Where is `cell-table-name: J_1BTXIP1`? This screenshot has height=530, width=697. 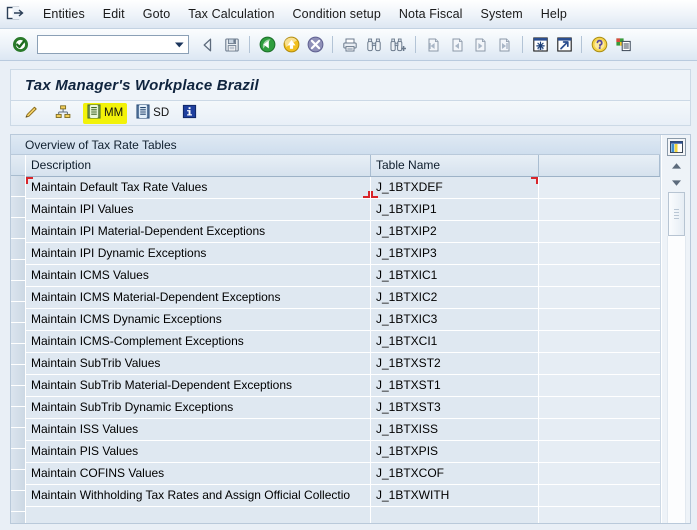
cell-table-name: J_1BTXIP1 is located at coordinates (455, 209).